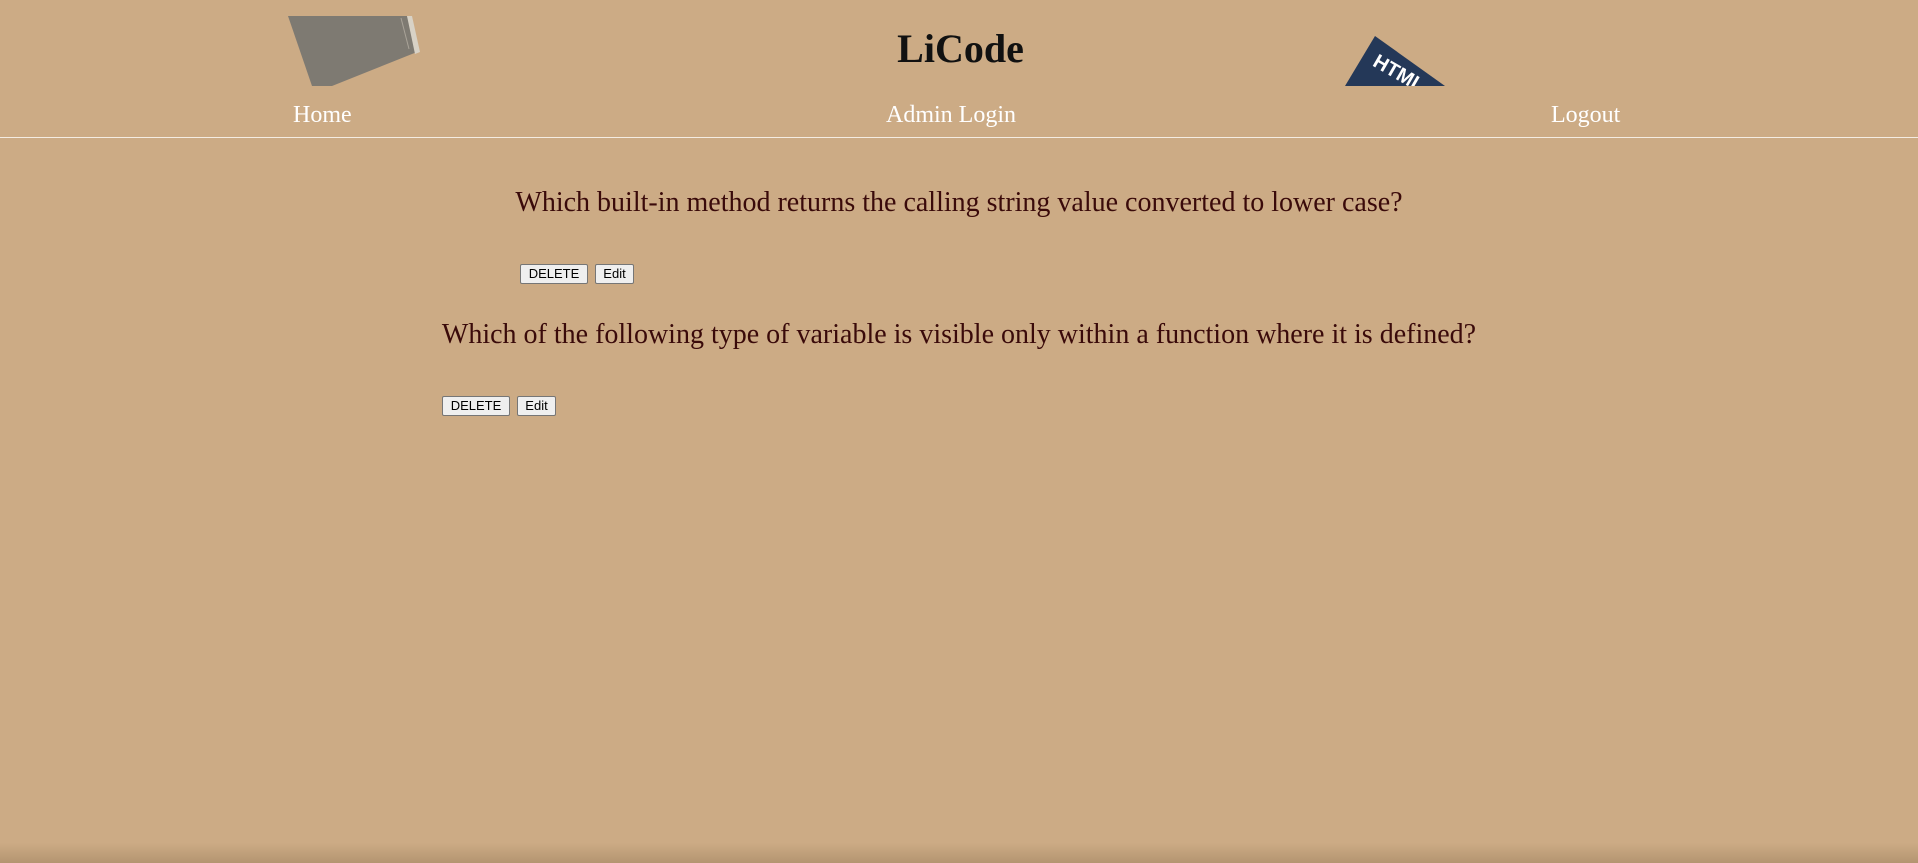 This screenshot has width=1918, height=863. I want to click on bottom-shadow, so click(959, 853).